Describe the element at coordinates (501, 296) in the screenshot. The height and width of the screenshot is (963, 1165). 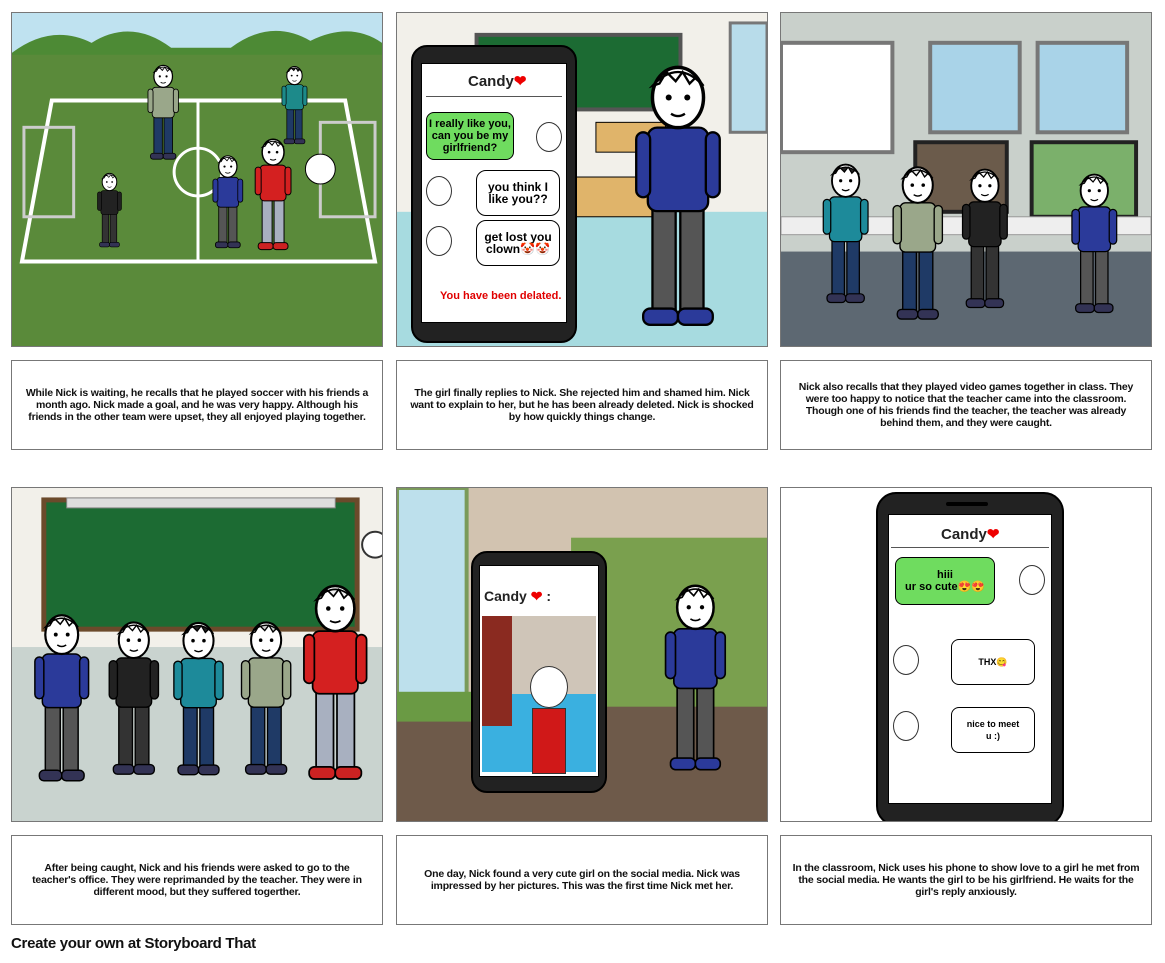
I see `deleted-status: You have been delated.` at that location.